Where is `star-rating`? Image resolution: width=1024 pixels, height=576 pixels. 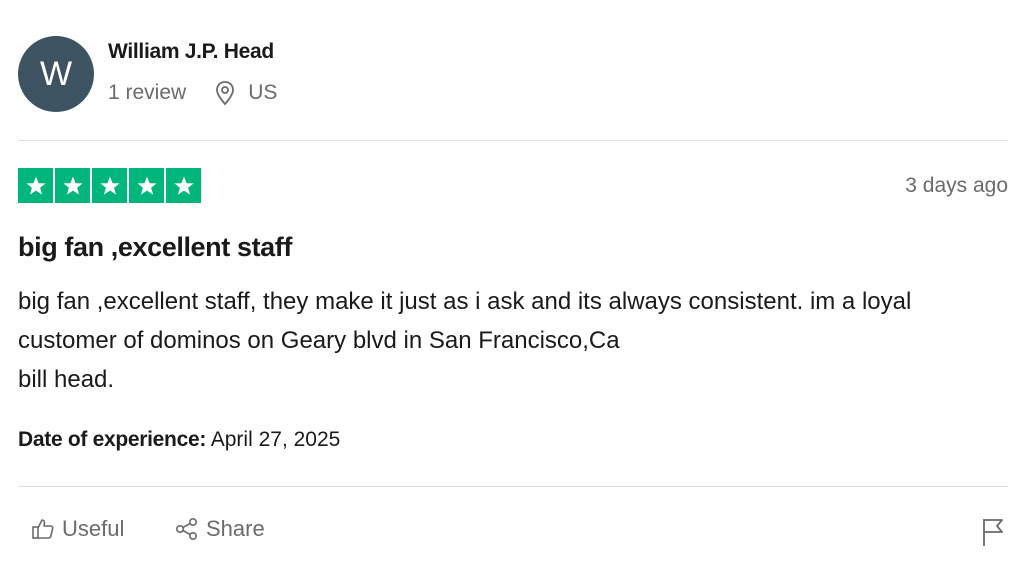 star-rating is located at coordinates (109, 185).